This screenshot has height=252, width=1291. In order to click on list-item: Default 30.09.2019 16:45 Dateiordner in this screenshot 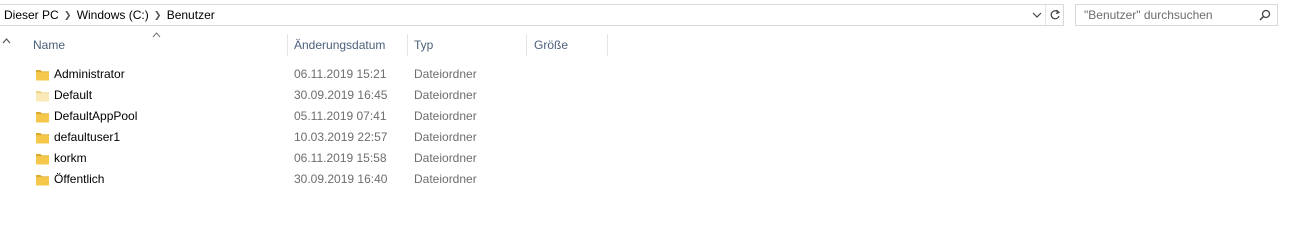, I will do `click(645, 95)`.